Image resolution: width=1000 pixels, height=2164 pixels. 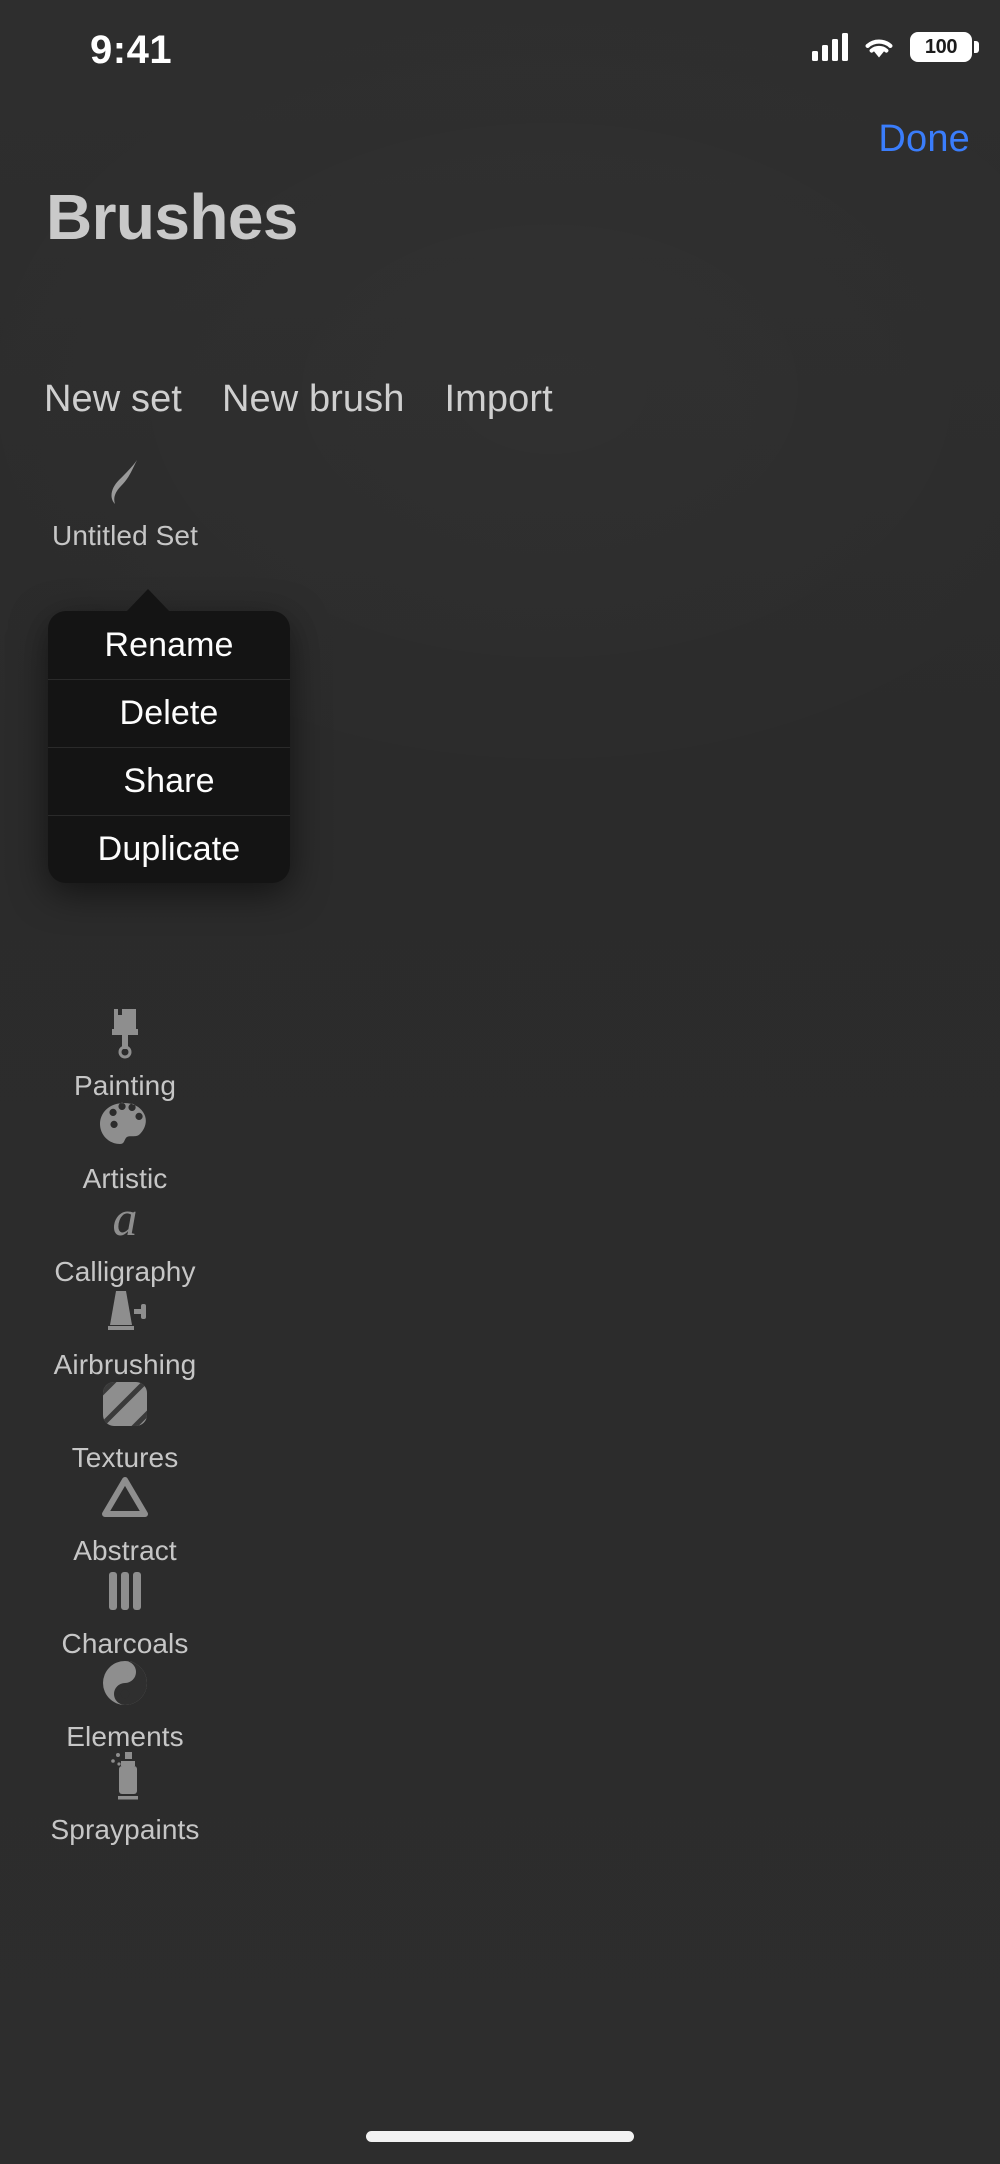 What do you see at coordinates (169, 713) in the screenshot?
I see `menu-item-delete: Delete` at bounding box center [169, 713].